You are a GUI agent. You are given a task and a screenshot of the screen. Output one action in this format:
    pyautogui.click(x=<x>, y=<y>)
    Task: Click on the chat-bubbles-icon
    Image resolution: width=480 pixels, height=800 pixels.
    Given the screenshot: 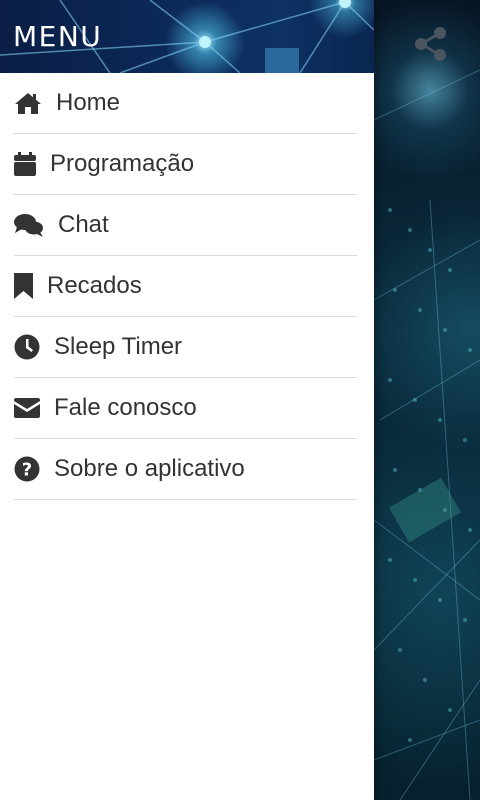 What is the action you would take?
    pyautogui.click(x=29, y=225)
    